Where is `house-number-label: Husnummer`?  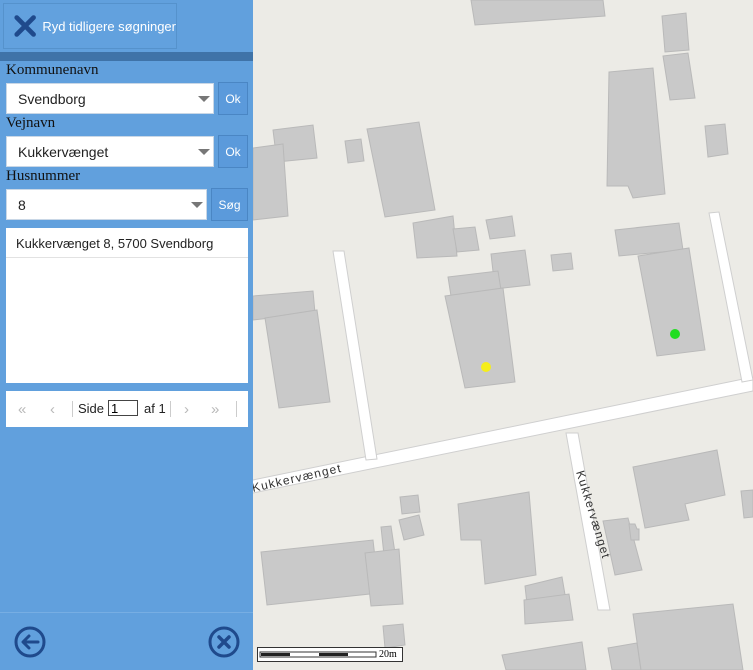
house-number-label: Husnummer is located at coordinates (43, 176).